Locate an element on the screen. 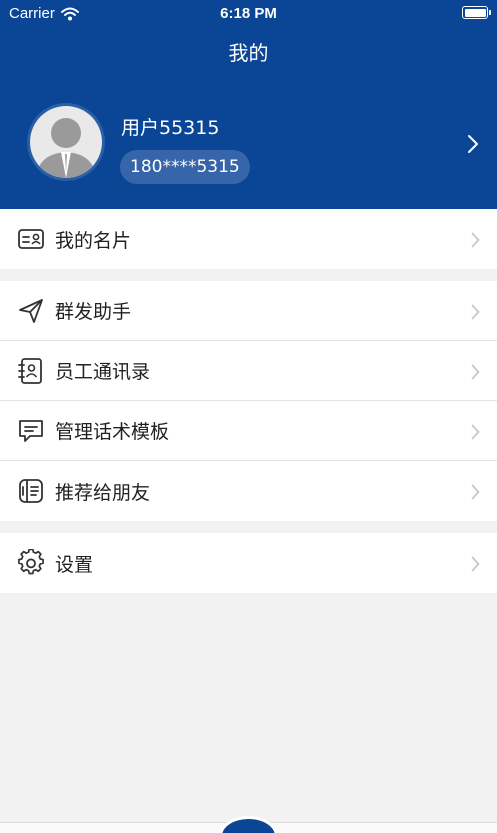 This screenshot has width=497, height=833. menu-item-my-card: 我的名片 is located at coordinates (248, 239).